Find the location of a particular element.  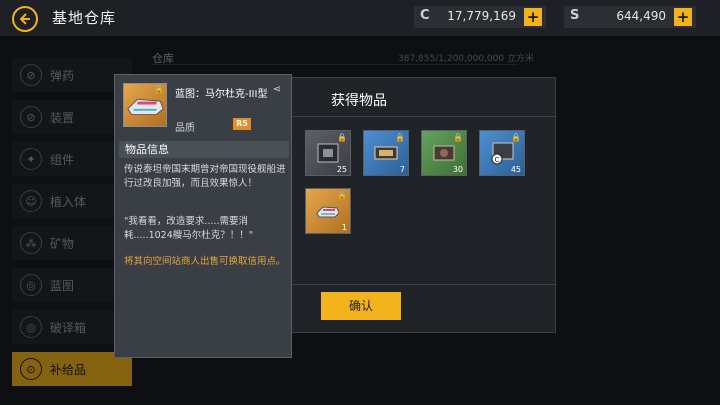

quality-badge: R5 is located at coordinates (242, 124).